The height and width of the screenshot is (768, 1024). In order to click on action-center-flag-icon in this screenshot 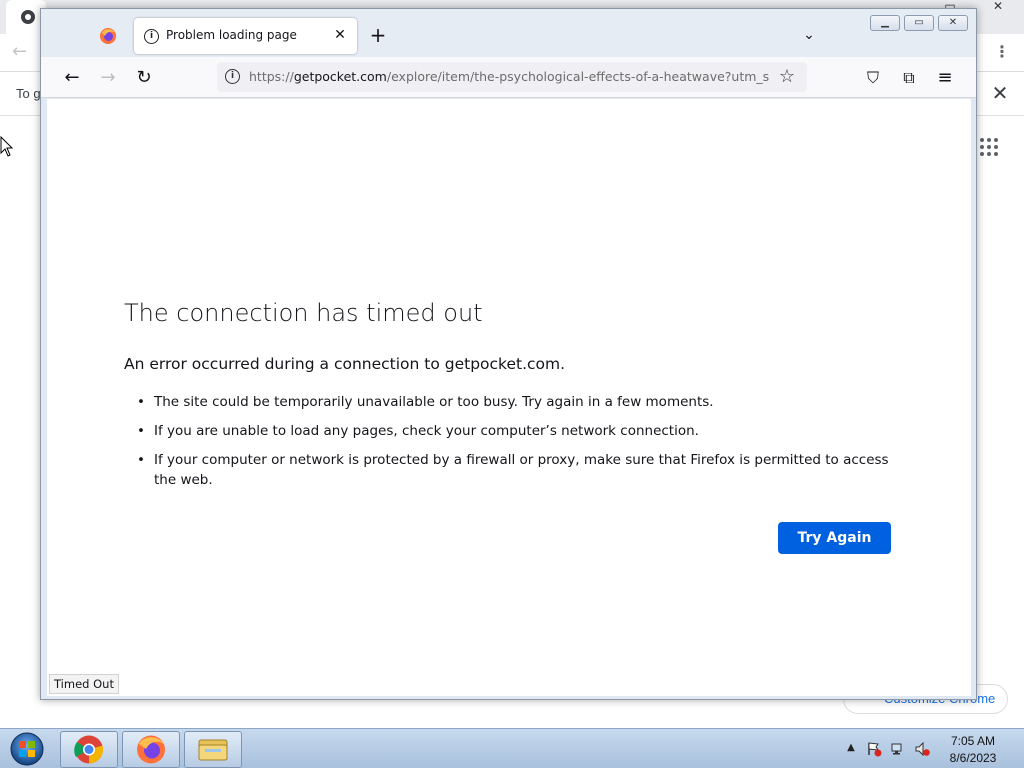, I will do `click(874, 749)`.